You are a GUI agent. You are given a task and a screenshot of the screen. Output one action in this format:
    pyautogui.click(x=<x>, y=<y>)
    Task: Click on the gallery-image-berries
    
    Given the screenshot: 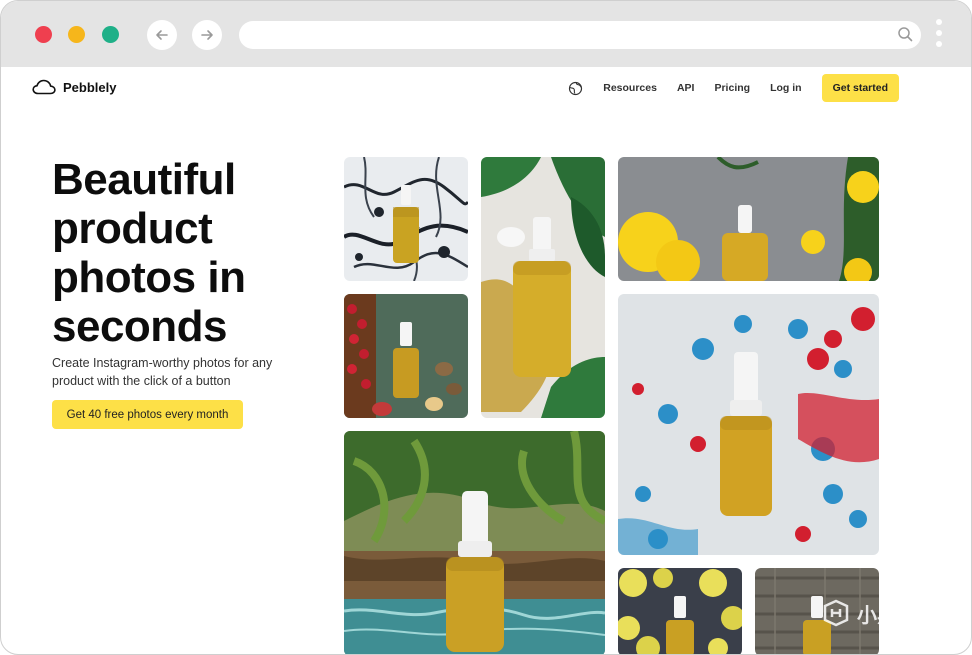 What is the action you would take?
    pyautogui.click(x=406, y=356)
    